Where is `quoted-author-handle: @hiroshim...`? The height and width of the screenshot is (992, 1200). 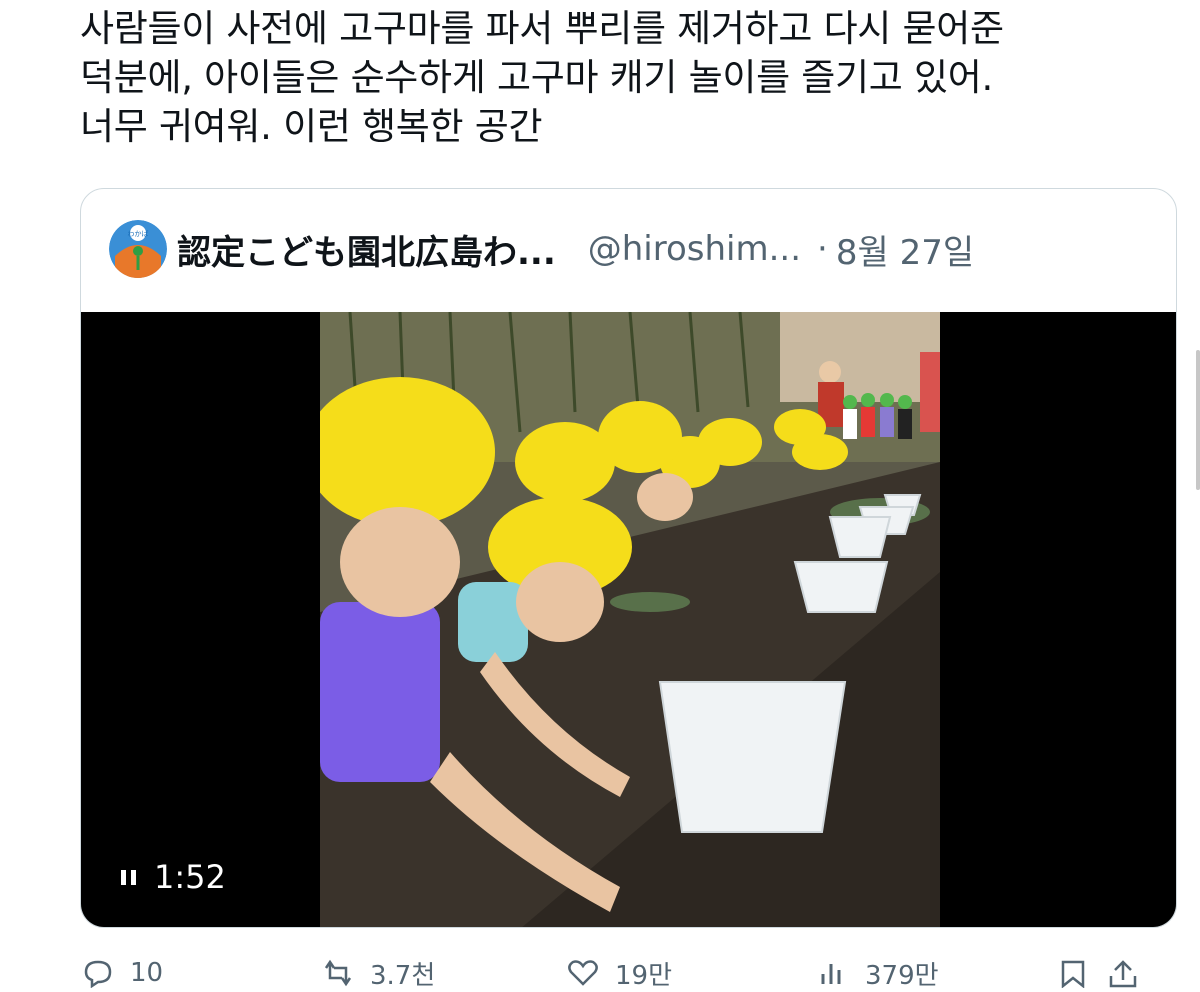
quoted-author-handle: @hiroshim... is located at coordinates (694, 249).